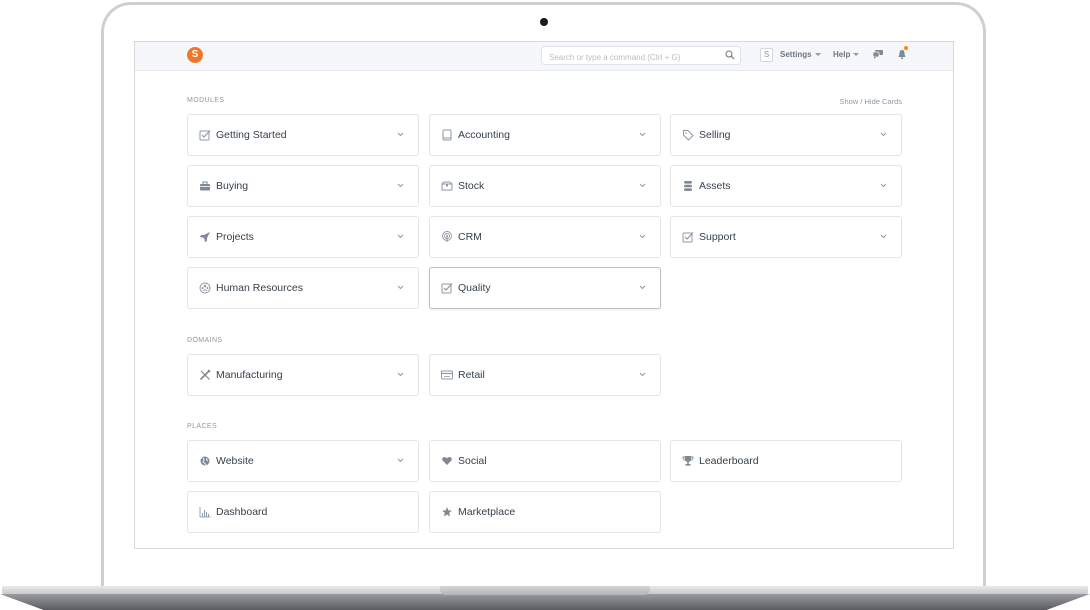  I want to click on bell-icon, so click(902, 54).